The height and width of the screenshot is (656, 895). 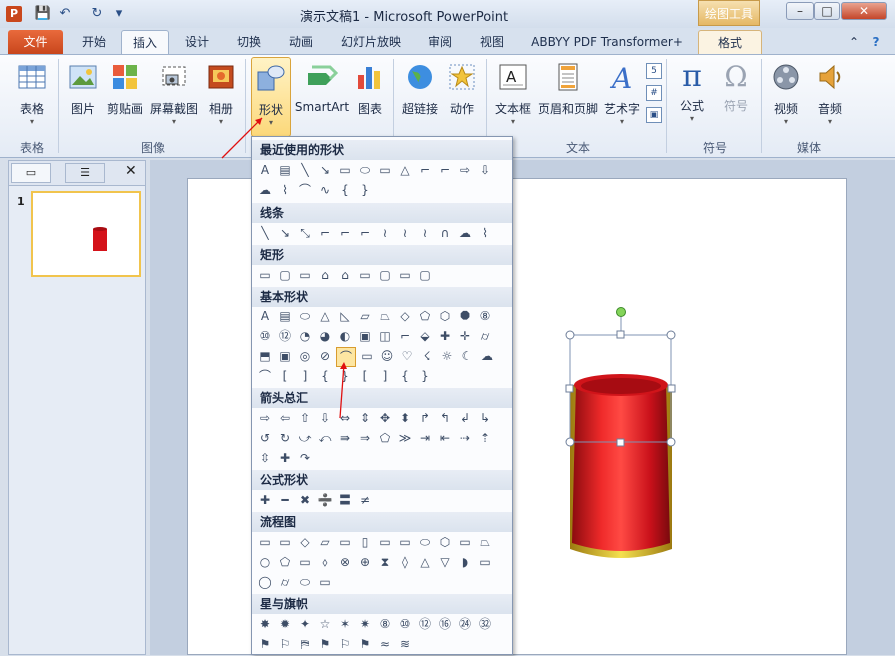 What do you see at coordinates (305, 542) in the screenshot?
I see `shape-item: ◇` at bounding box center [305, 542].